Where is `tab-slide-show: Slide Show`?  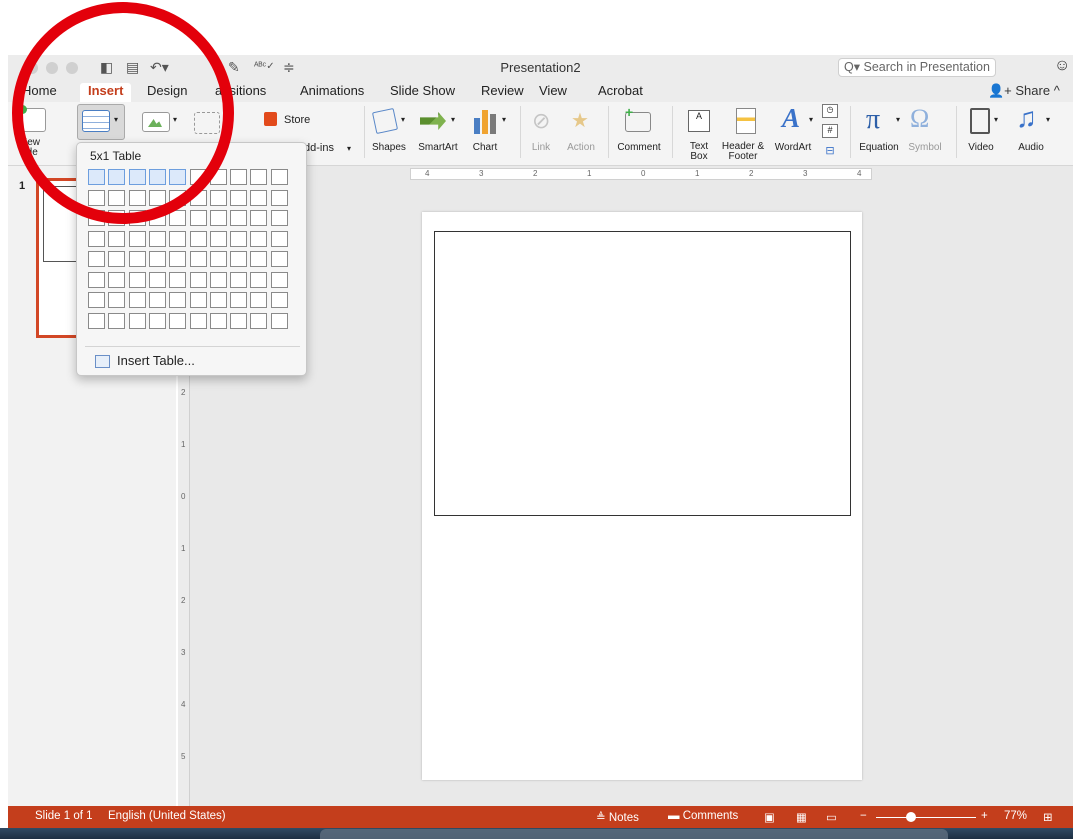
tab-slide-show: Slide Show is located at coordinates (422, 90).